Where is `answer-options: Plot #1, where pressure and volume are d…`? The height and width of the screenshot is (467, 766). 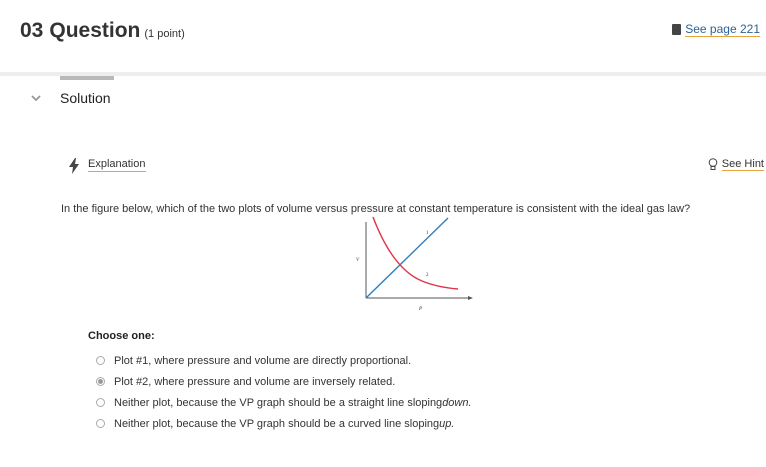
answer-options: Plot #1, where pressure and volume are d… is located at coordinates (284, 392).